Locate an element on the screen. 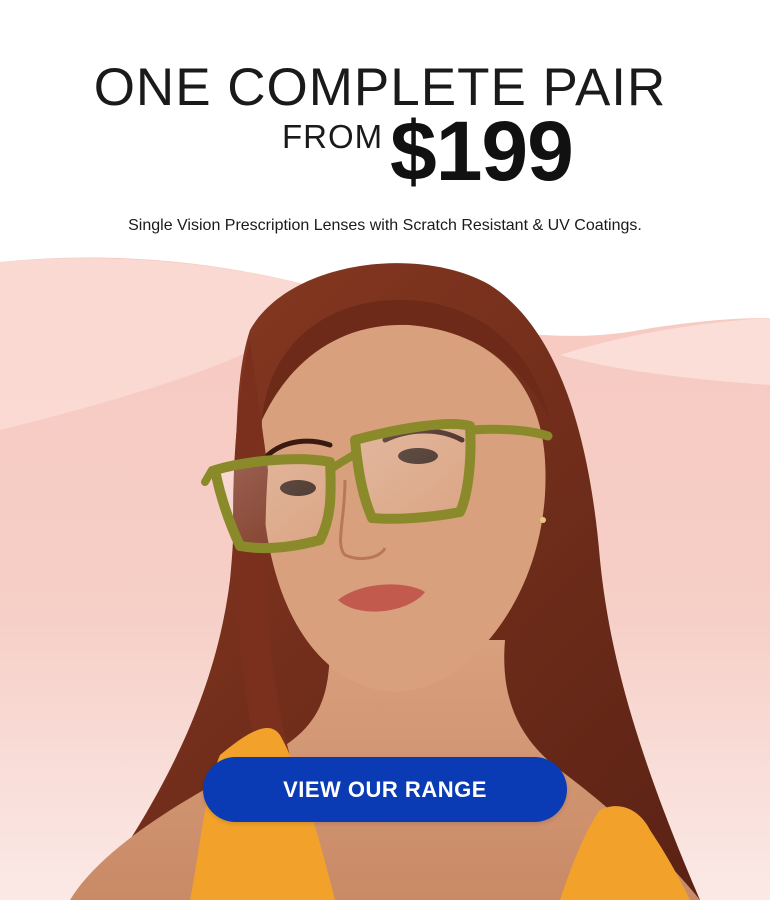 The width and height of the screenshot is (770, 900). price: $199 is located at coordinates (482, 151).